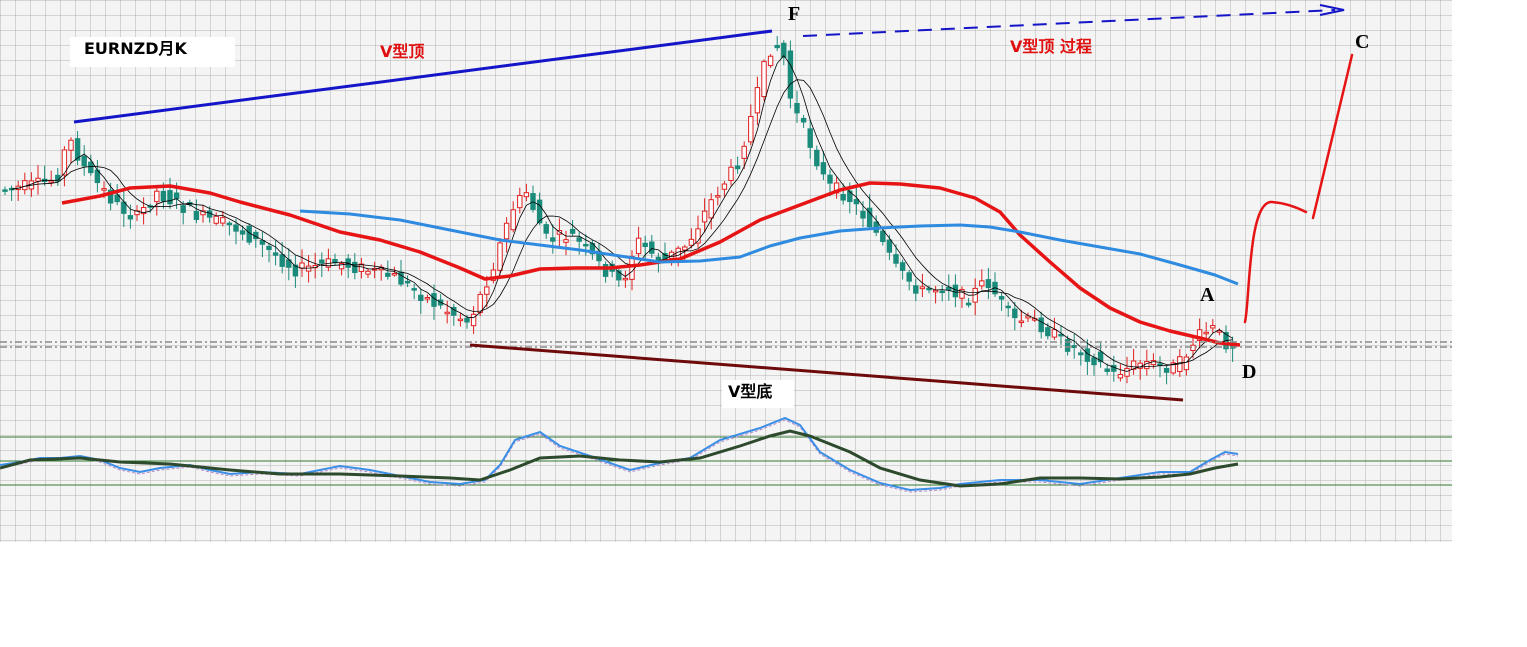  I want to click on oscillator-lines, so click(619, 454).